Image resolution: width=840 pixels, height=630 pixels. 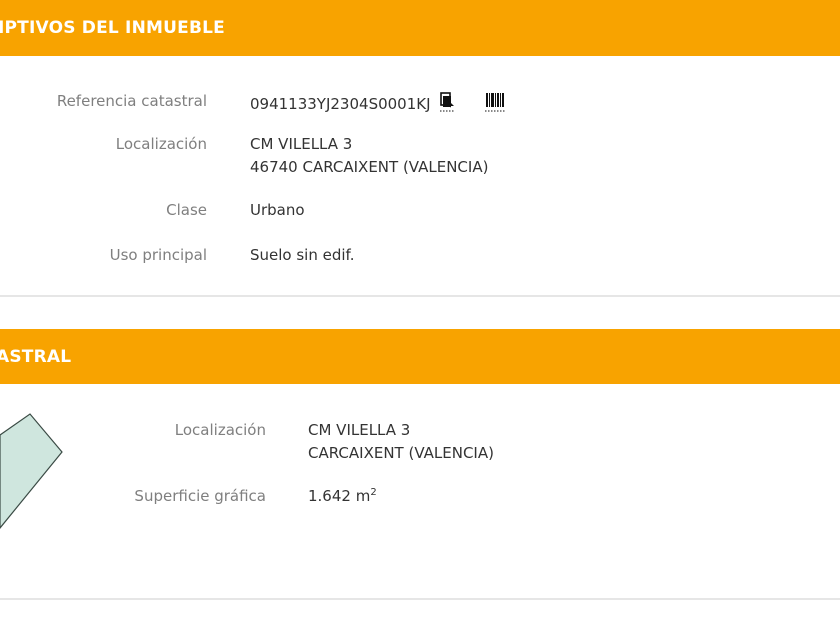 I want to click on unit-superscript: 2, so click(x=373, y=492).